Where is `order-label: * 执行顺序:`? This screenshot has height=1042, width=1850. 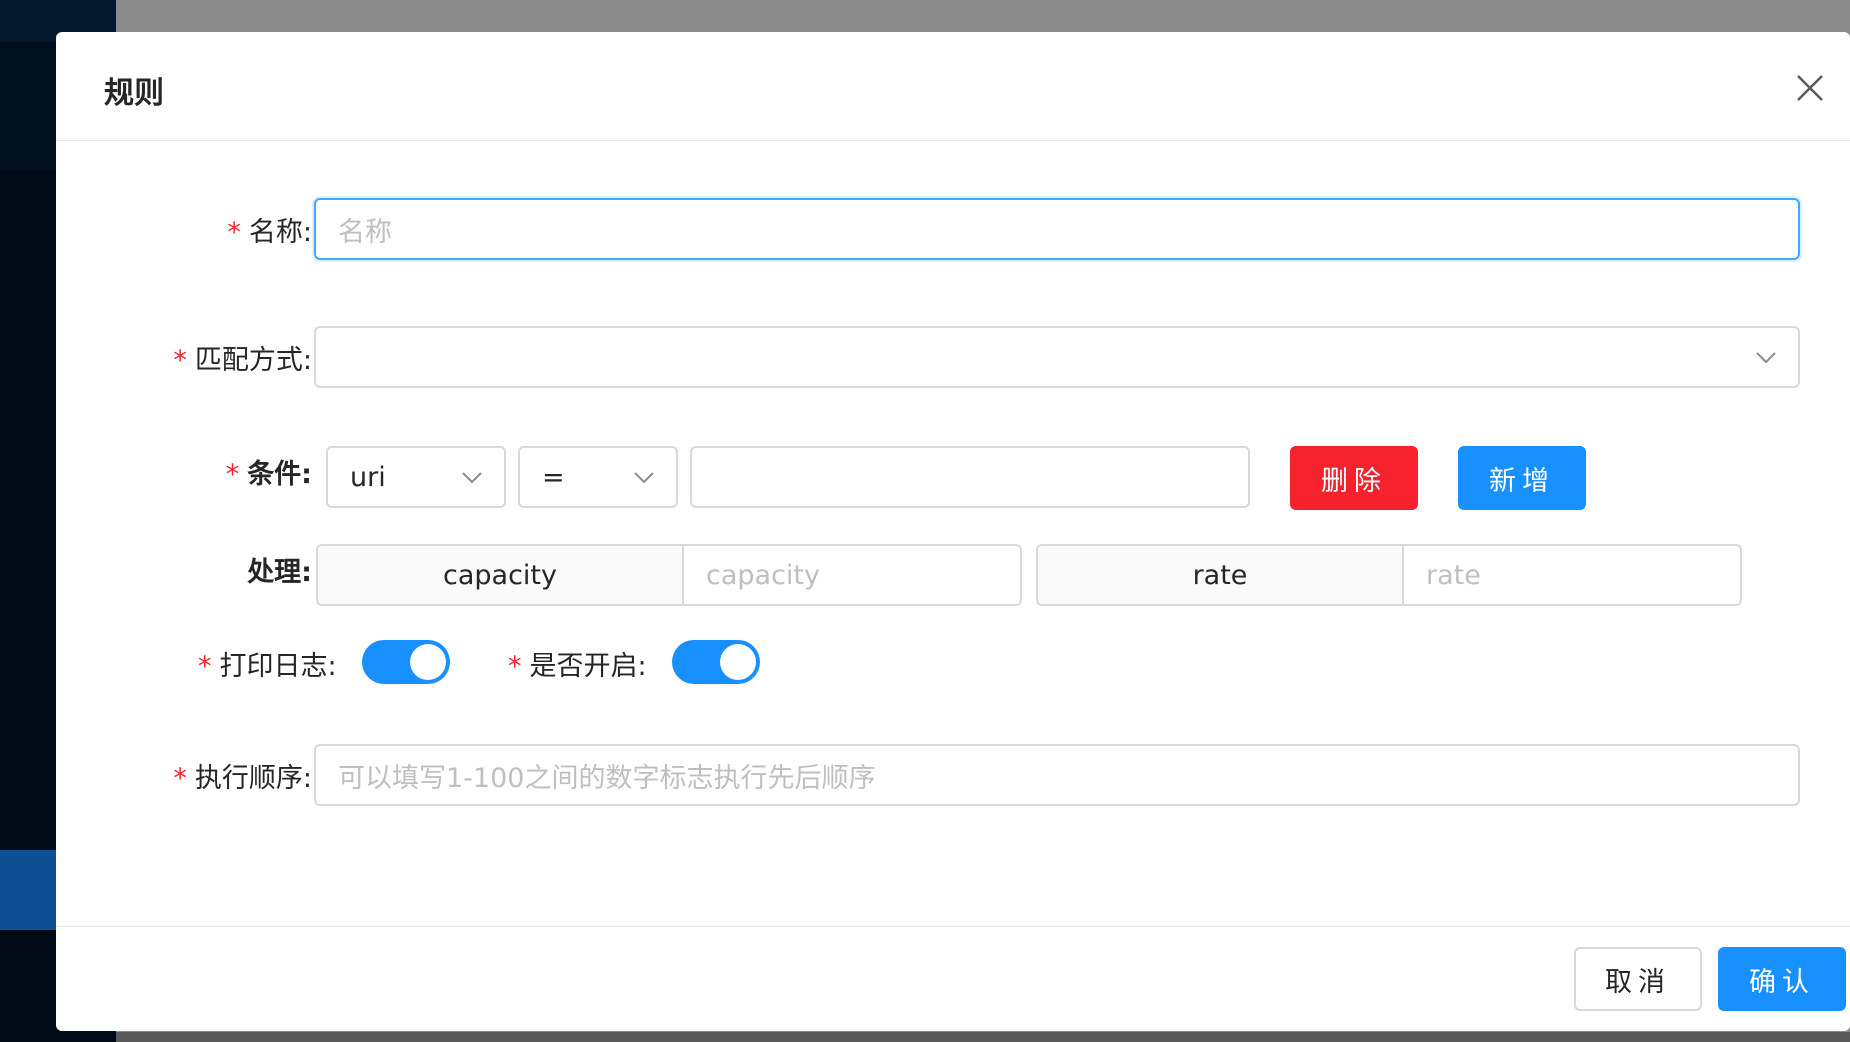
order-label: * 执行顺序: is located at coordinates (242, 778).